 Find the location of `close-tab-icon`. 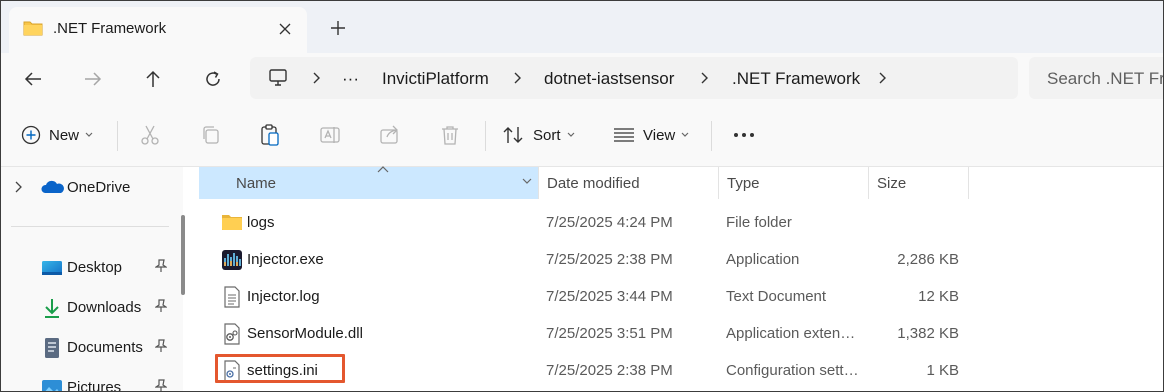

close-tab-icon is located at coordinates (285, 29).